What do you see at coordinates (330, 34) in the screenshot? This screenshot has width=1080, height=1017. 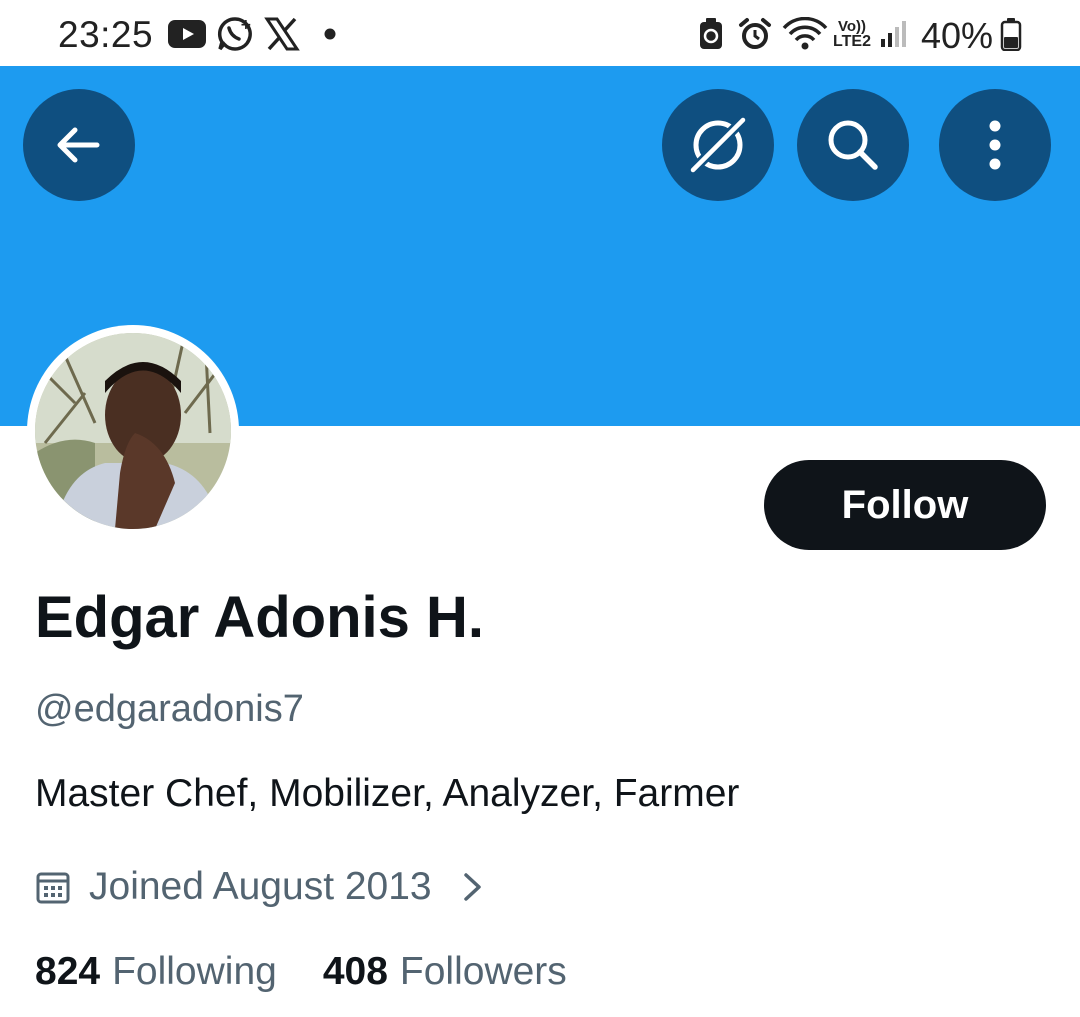 I see `dot-icon` at bounding box center [330, 34].